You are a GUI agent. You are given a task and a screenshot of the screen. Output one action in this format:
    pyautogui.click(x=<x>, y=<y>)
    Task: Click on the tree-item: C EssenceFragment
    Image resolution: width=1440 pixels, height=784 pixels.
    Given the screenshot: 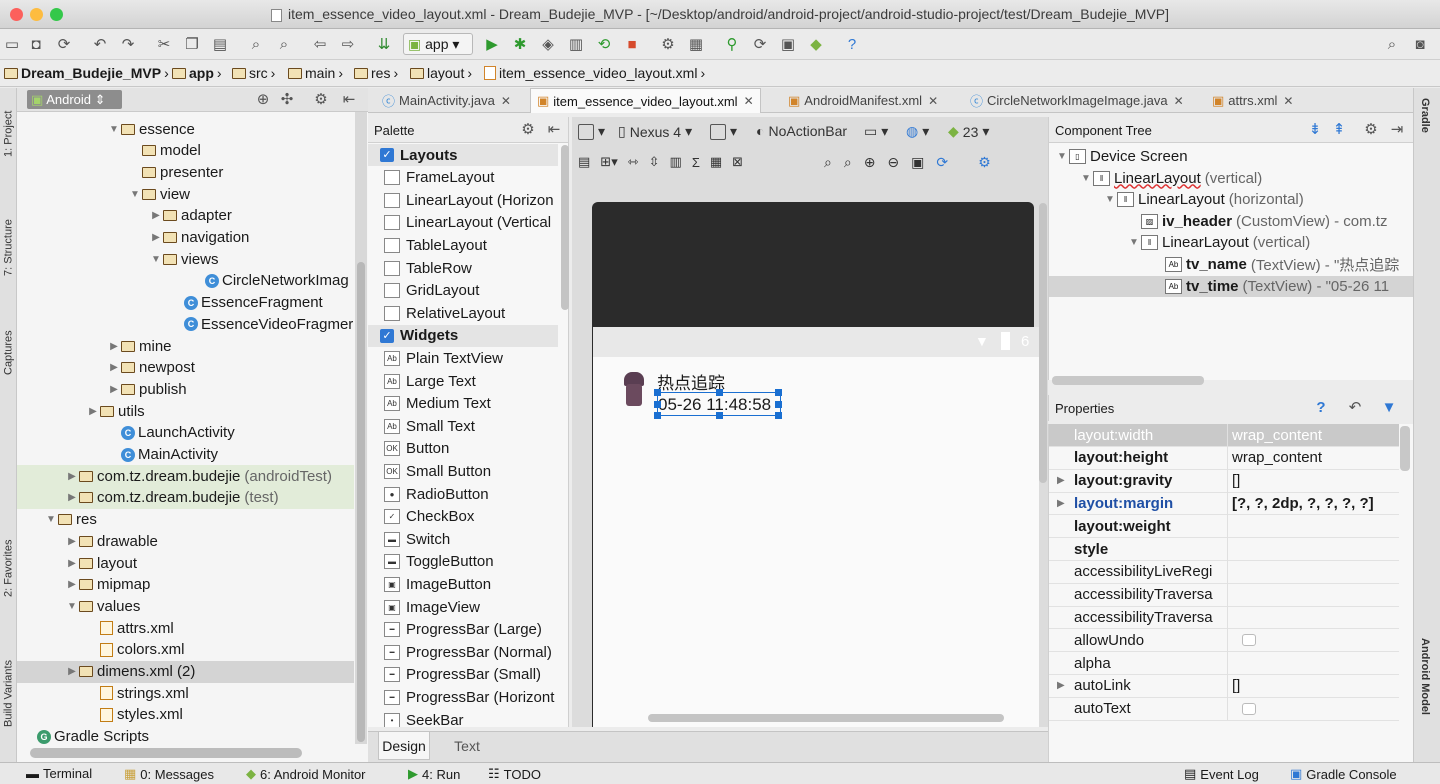 What is the action you would take?
    pyautogui.click(x=185, y=303)
    